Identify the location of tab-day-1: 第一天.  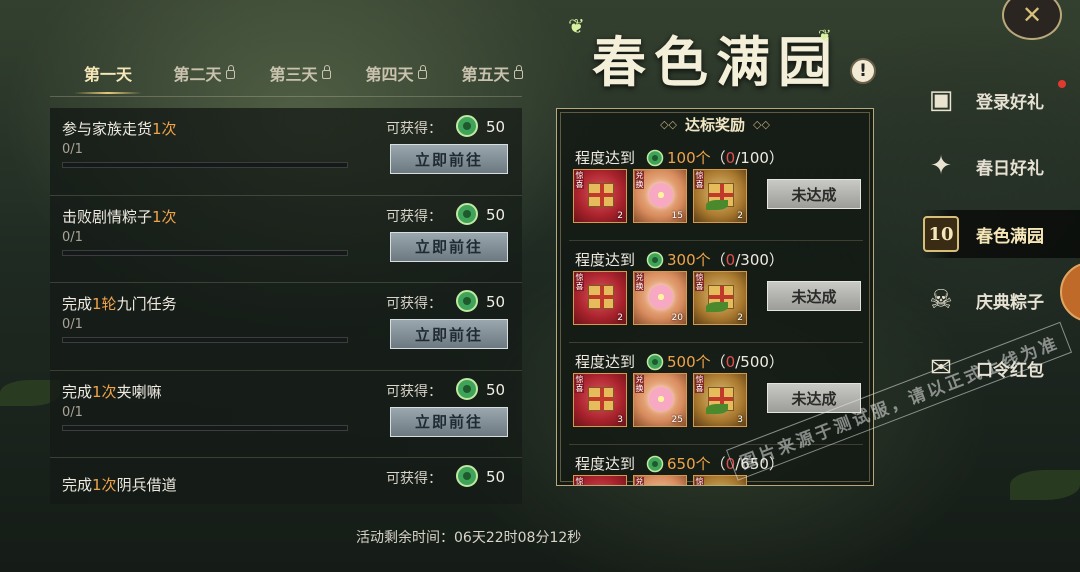
(108, 76).